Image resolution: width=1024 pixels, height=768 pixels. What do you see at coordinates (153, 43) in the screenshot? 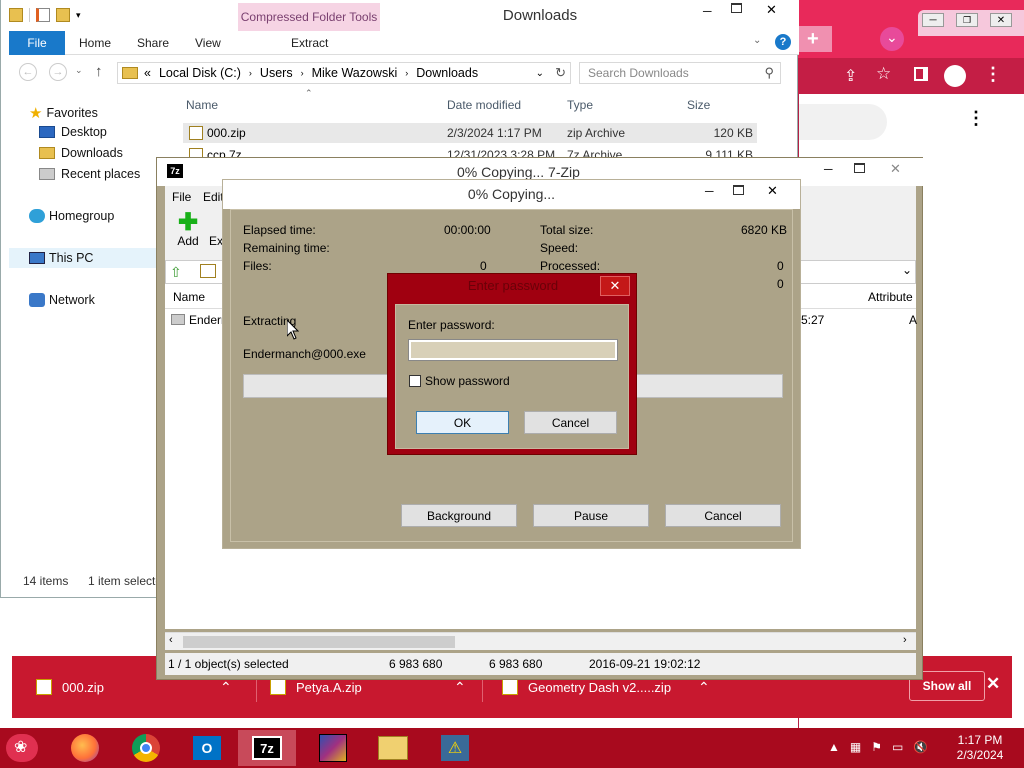
I see `tab-share: Share` at bounding box center [153, 43].